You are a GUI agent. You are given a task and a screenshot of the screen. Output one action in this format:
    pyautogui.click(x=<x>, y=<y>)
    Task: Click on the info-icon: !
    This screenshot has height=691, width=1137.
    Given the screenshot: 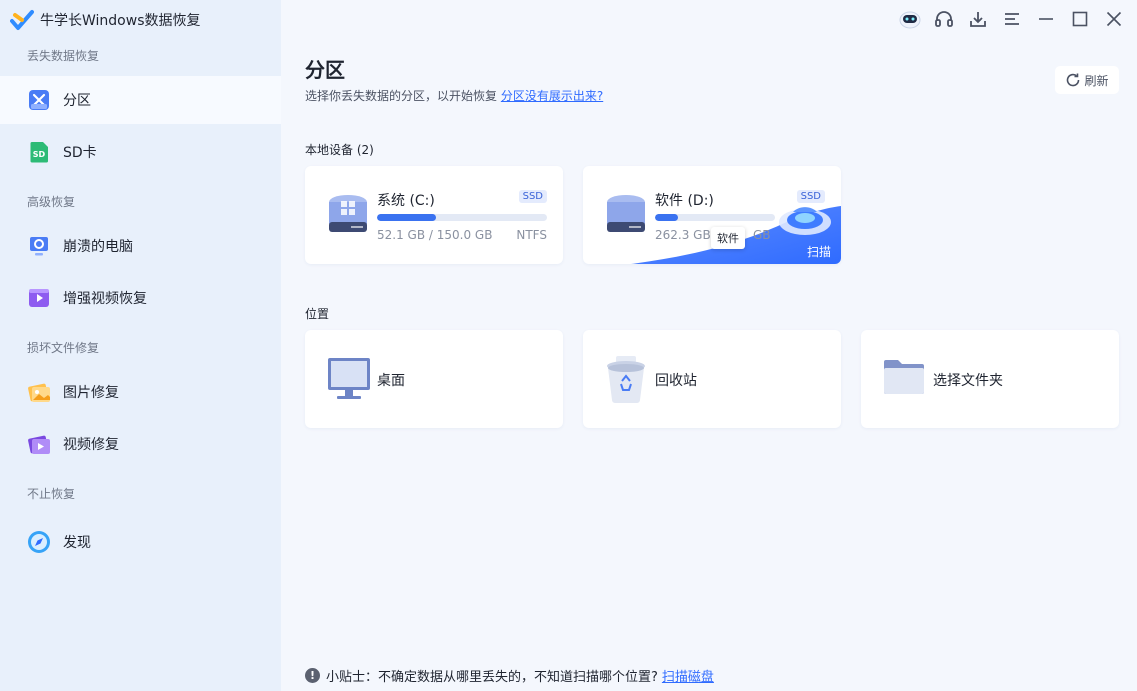 What is the action you would take?
    pyautogui.click(x=312, y=675)
    